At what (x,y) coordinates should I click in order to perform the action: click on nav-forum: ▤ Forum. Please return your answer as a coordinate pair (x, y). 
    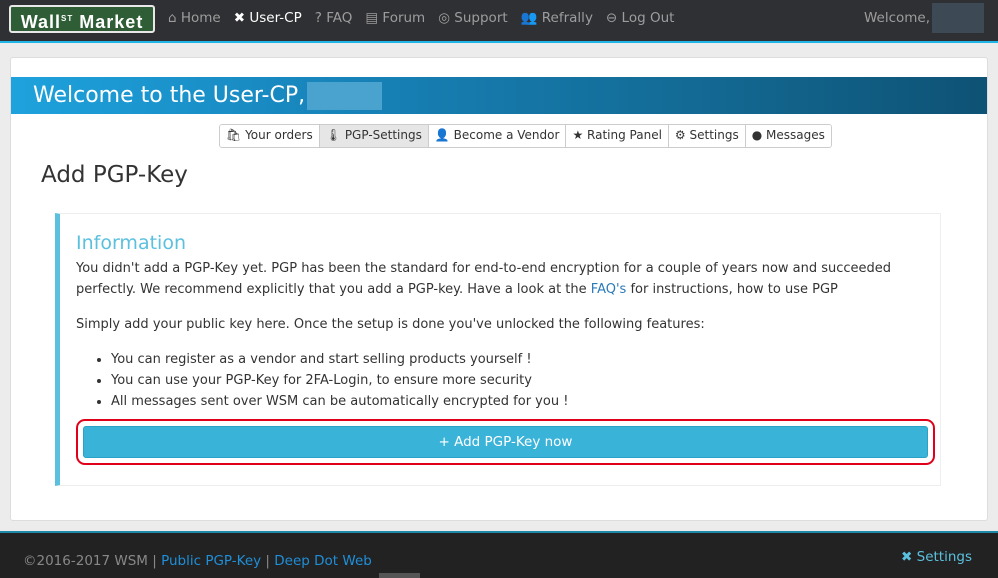
    Looking at the image, I should click on (395, 18).